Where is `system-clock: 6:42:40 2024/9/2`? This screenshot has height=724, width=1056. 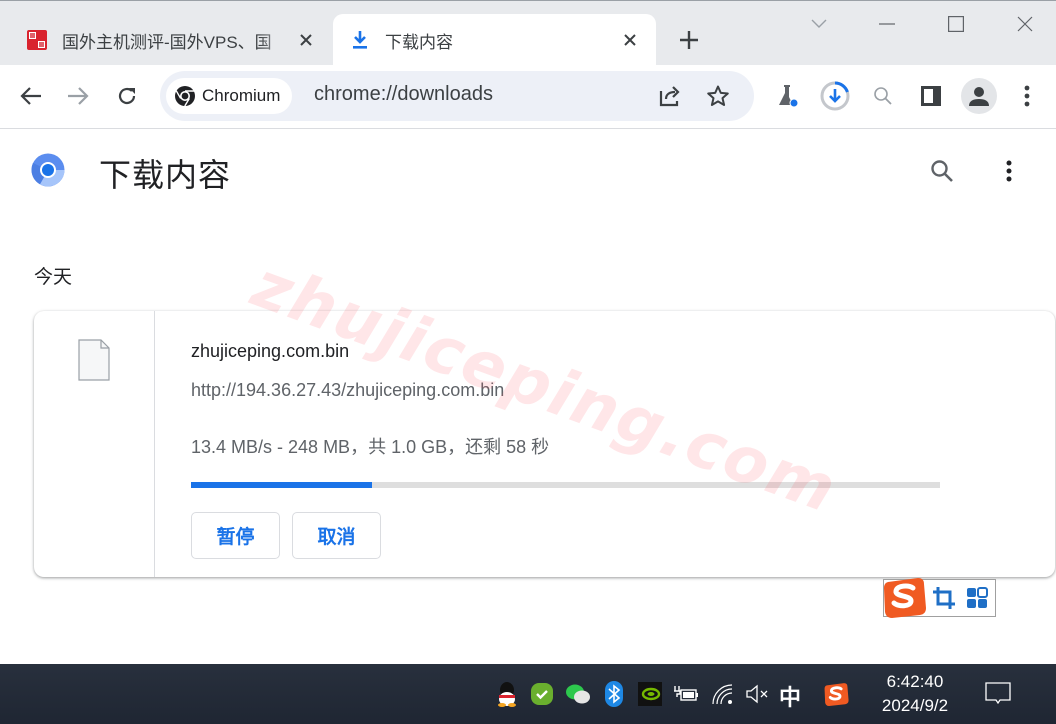
system-clock: 6:42:40 2024/9/2 is located at coordinates (915, 694).